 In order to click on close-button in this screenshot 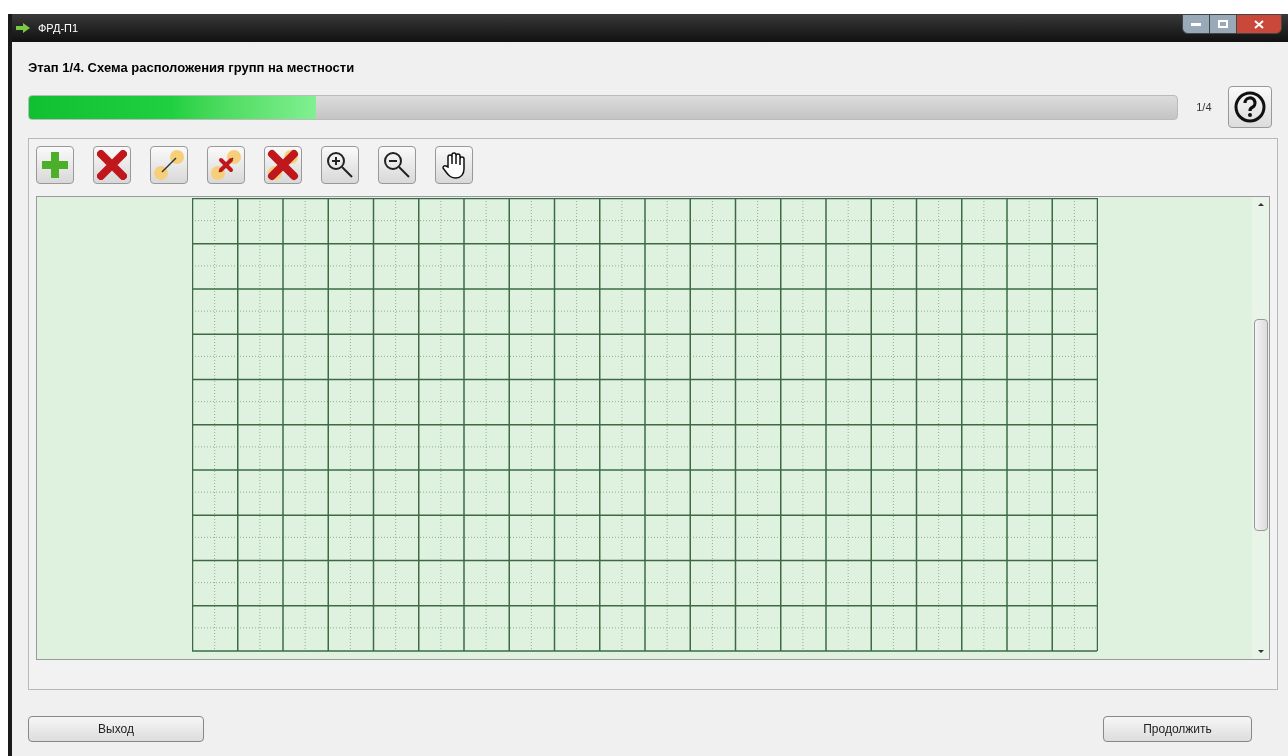, I will do `click(1259, 24)`.